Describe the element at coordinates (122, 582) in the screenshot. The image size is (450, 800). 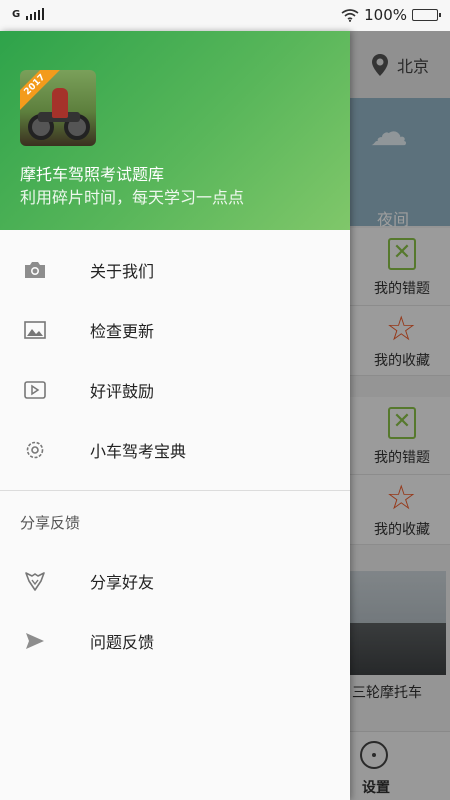
I see `menu-label: 分享好友` at that location.